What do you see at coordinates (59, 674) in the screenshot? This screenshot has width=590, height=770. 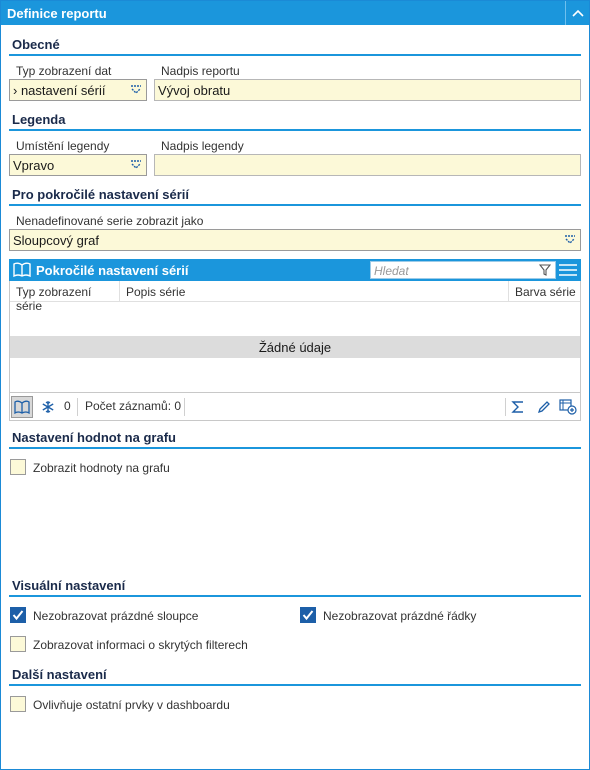 I see `section-other-heading: Další nastavení` at bounding box center [59, 674].